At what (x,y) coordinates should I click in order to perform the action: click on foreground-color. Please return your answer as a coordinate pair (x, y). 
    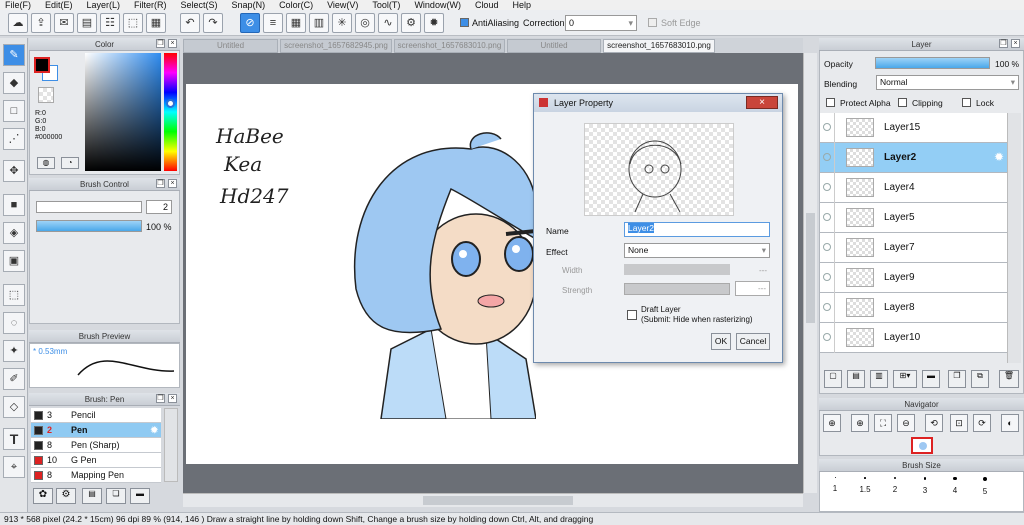
    Looking at the image, I should click on (42, 65).